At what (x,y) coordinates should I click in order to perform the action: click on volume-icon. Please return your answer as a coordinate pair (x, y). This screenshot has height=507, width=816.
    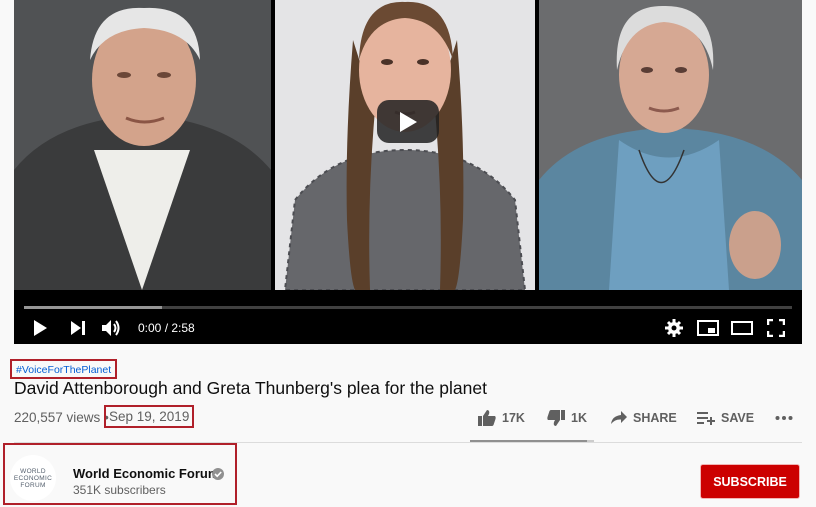
    Looking at the image, I should click on (111, 328).